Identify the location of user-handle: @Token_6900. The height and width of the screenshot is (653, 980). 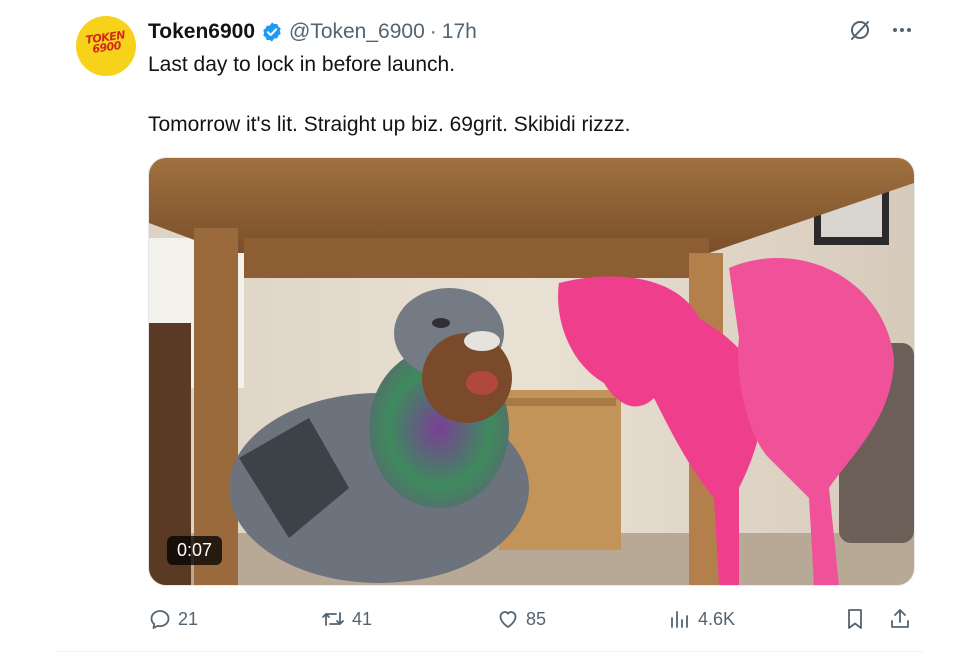
(357, 32).